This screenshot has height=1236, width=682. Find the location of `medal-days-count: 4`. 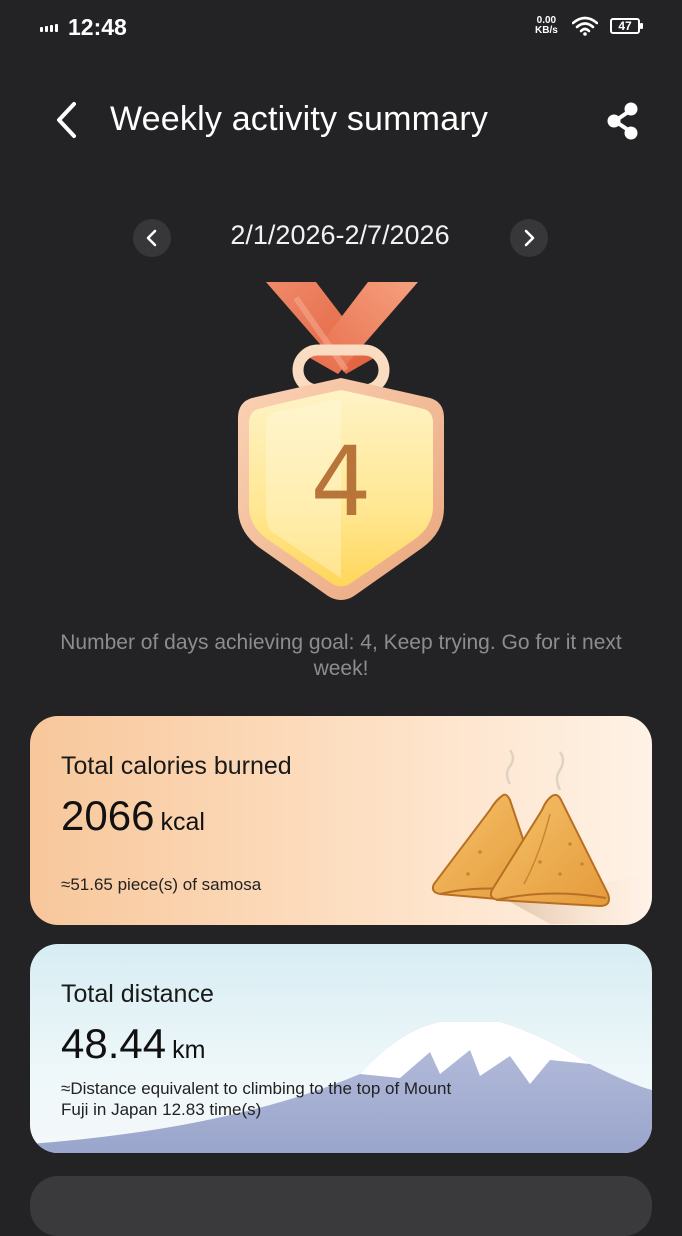

medal-days-count: 4 is located at coordinates (341, 482).